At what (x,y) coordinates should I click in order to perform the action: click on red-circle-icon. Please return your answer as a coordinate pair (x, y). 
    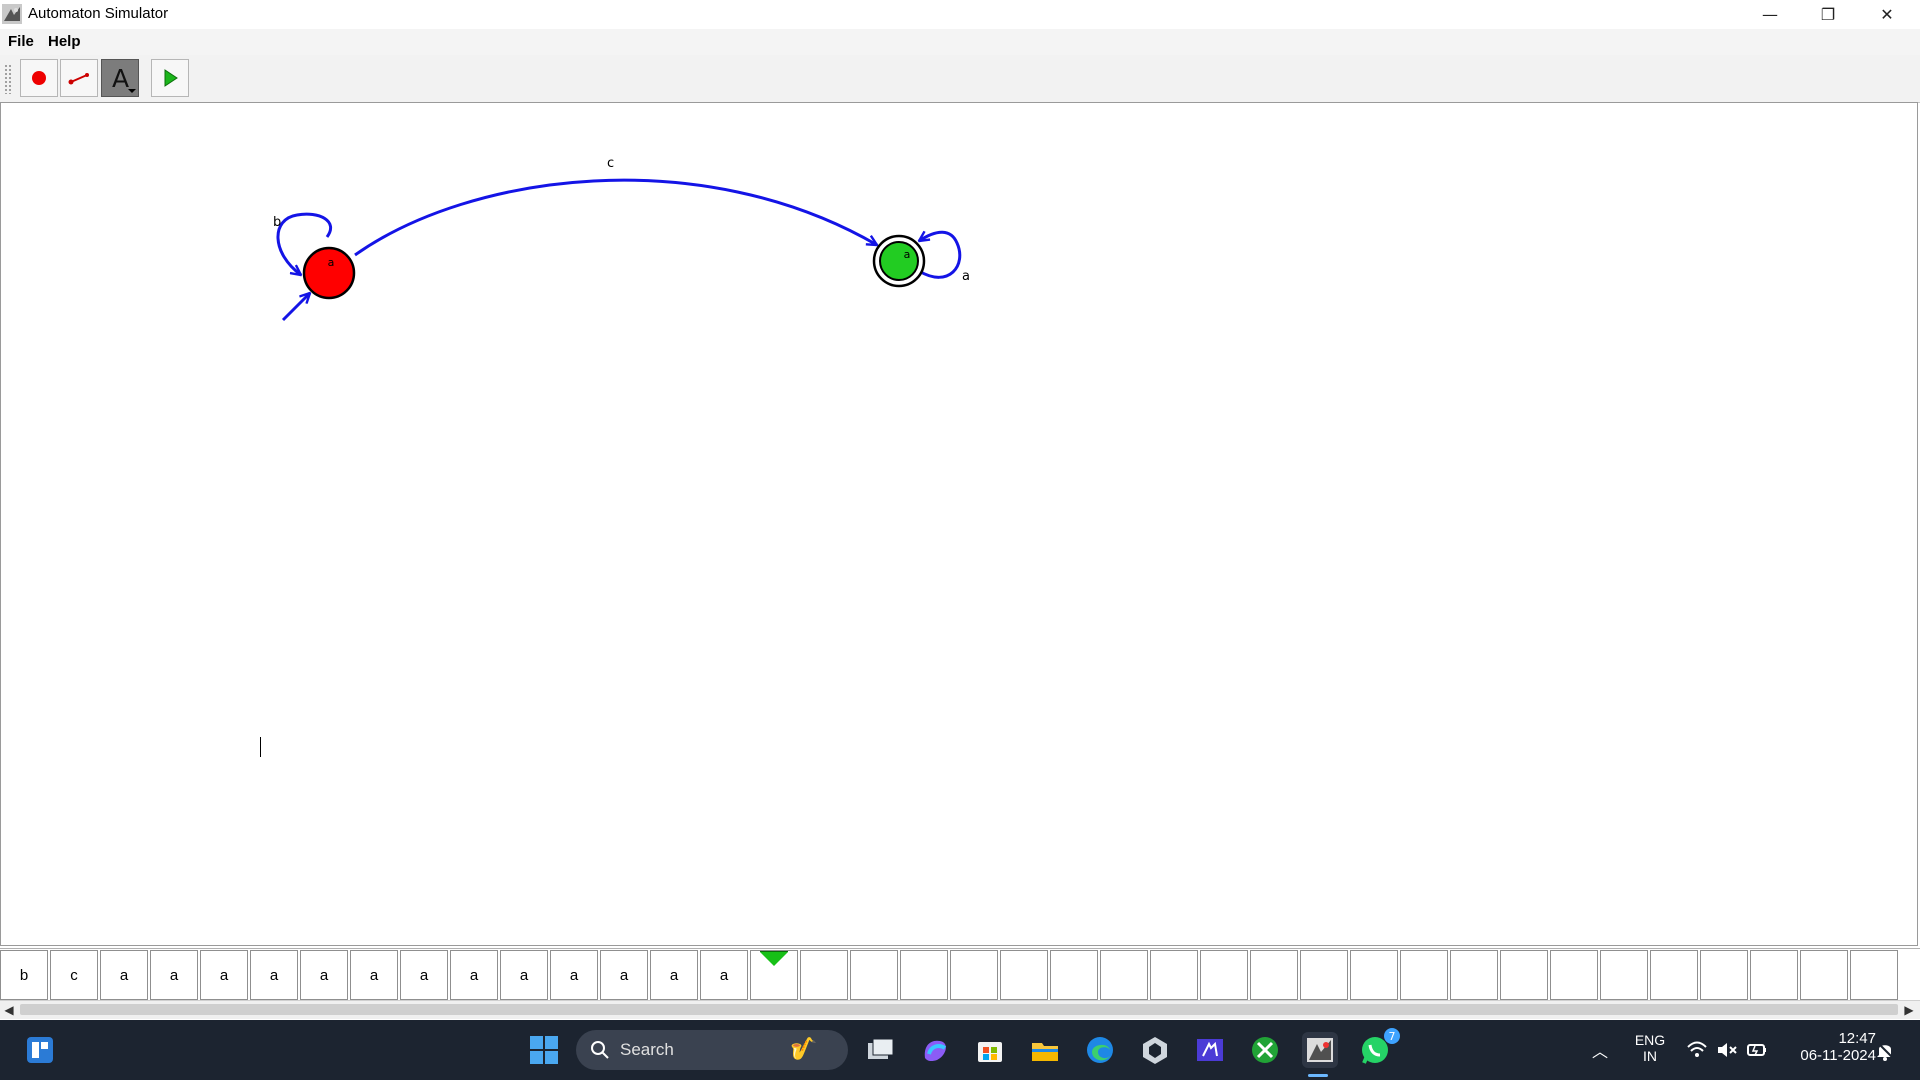
    Looking at the image, I should click on (39, 78).